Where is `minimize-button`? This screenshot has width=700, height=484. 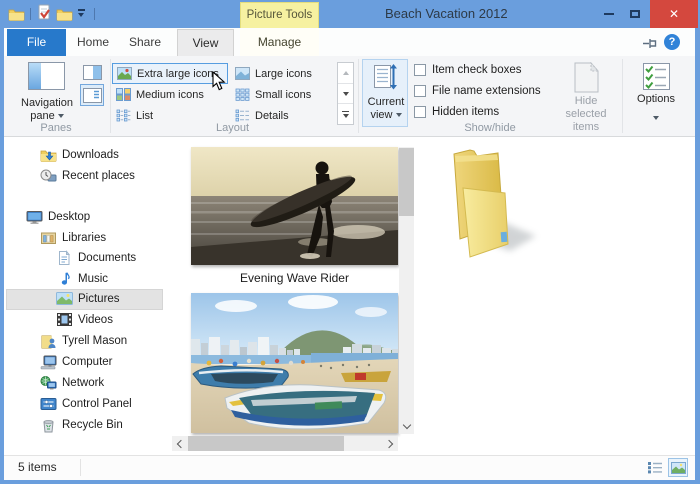 minimize-button is located at coordinates (609, 14).